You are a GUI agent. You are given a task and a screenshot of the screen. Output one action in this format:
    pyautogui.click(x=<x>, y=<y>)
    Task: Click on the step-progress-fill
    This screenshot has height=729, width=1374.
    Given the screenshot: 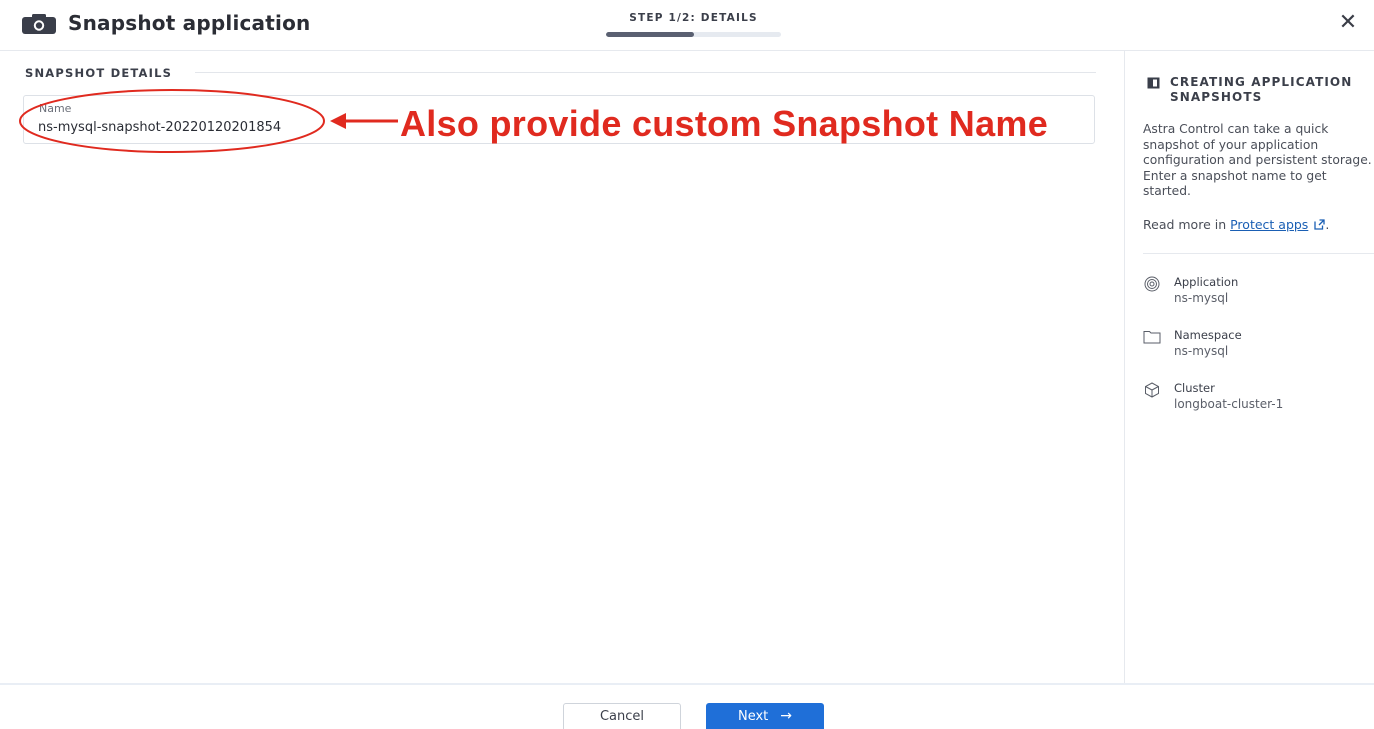 What is the action you would take?
    pyautogui.click(x=650, y=34)
    